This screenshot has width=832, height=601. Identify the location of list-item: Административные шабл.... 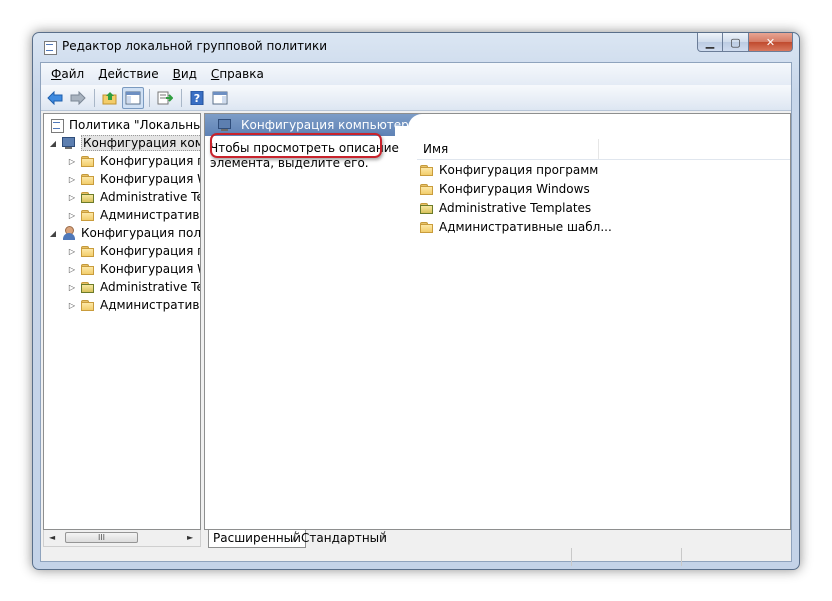
(515, 227).